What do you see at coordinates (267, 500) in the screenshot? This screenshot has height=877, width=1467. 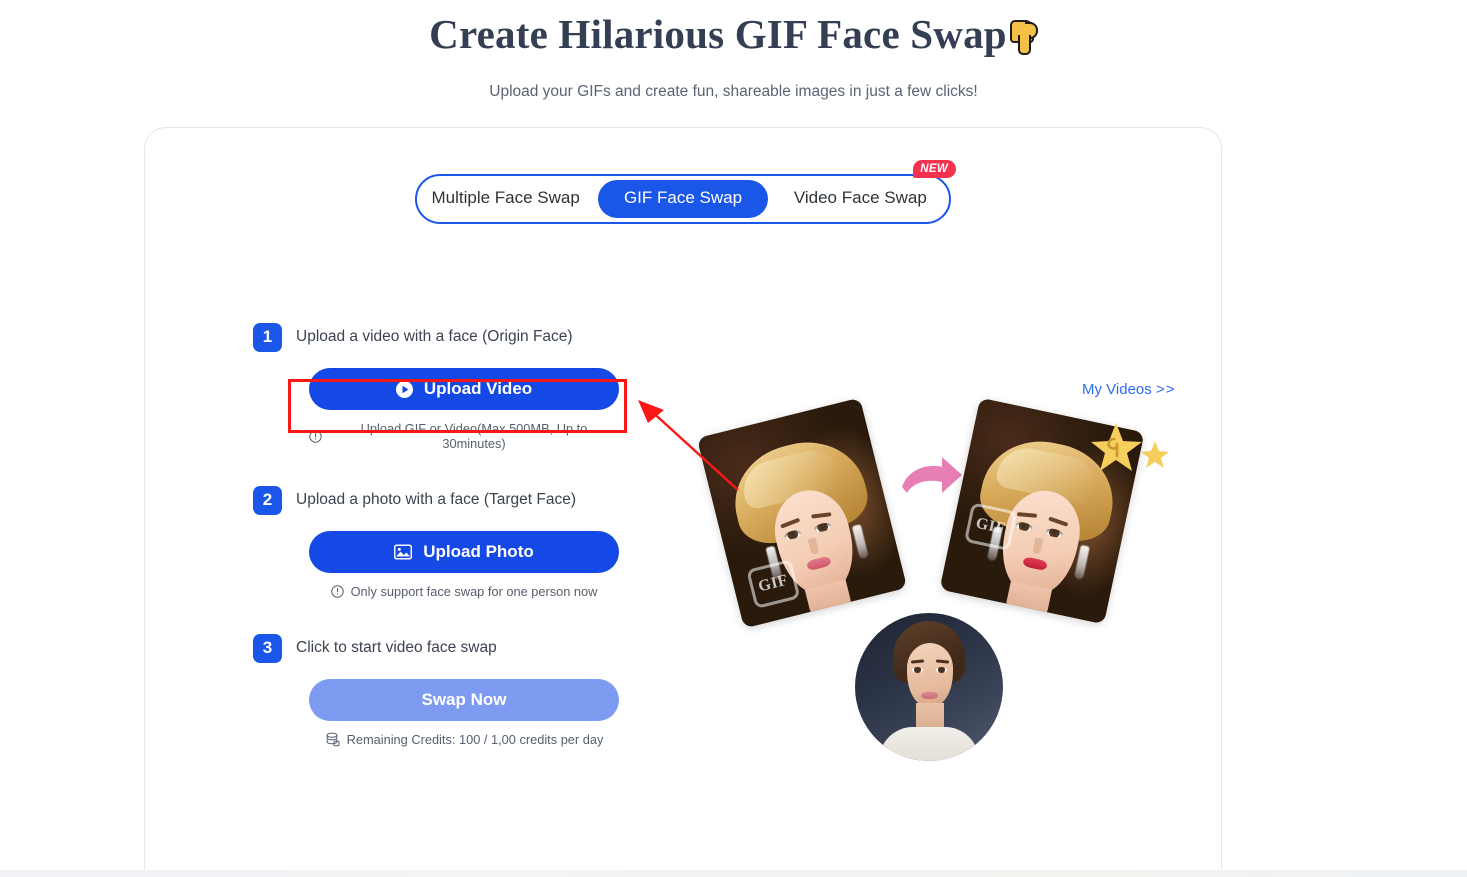 I see `step-2-number: 2` at bounding box center [267, 500].